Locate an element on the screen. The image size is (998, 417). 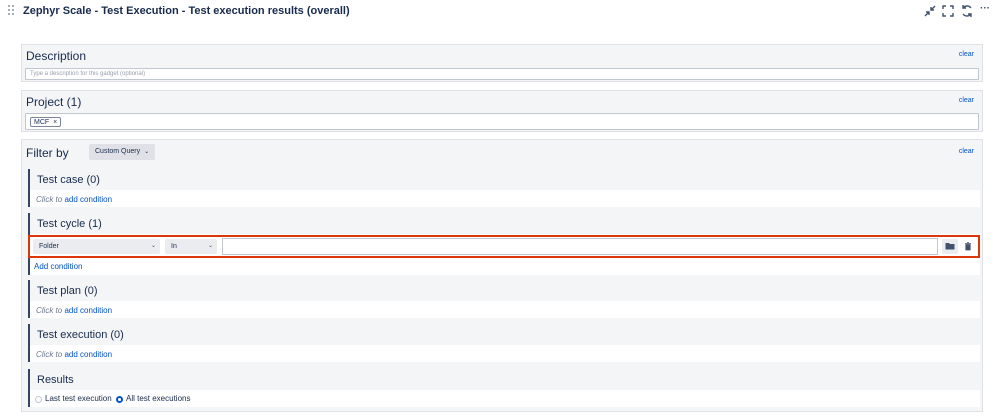
test-cycle-block: Test cycle (1) Folder ⌄ In ⌄ Add condition is located at coordinates (504, 244).